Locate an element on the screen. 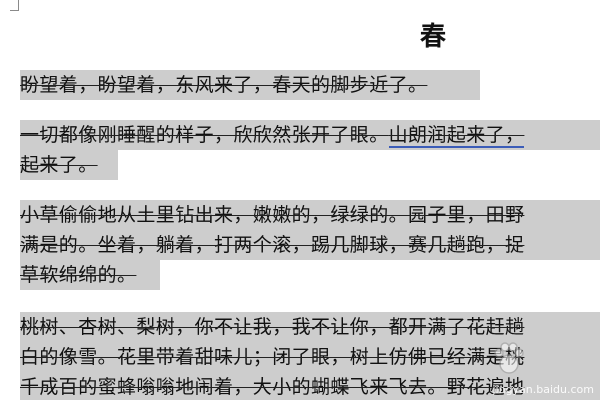 Image resolution: width=600 pixels, height=400 pixels. paragraph-2-line-2: 起来了。 is located at coordinates (69, 165).